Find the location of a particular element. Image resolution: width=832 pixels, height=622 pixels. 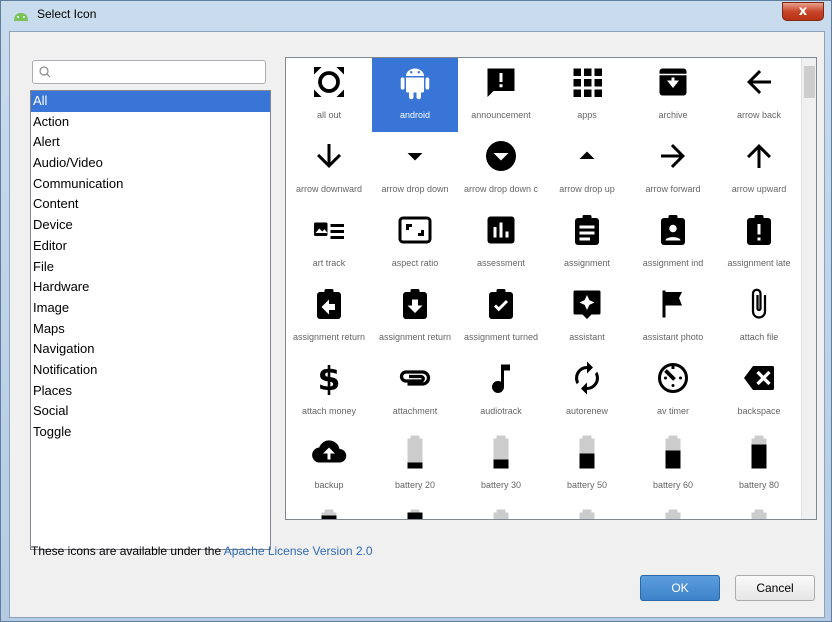

icon-label: arrow upward is located at coordinates (759, 189).